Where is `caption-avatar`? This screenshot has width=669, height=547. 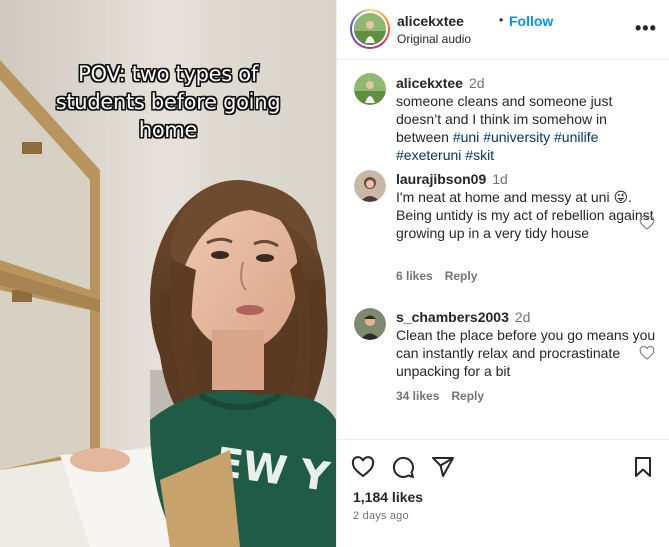 caption-avatar is located at coordinates (370, 89).